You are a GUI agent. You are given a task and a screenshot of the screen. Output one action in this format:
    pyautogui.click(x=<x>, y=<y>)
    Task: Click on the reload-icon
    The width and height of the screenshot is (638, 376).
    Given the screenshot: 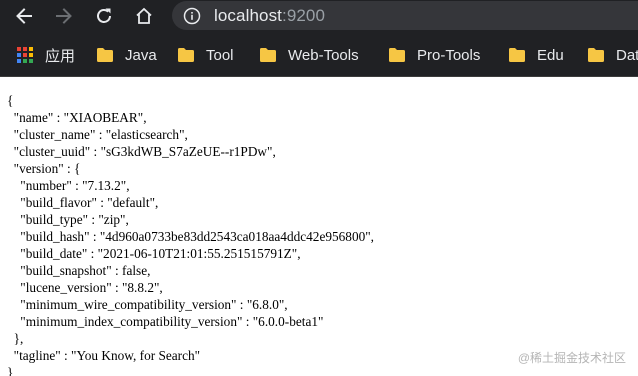 What is the action you would take?
    pyautogui.click(x=104, y=15)
    